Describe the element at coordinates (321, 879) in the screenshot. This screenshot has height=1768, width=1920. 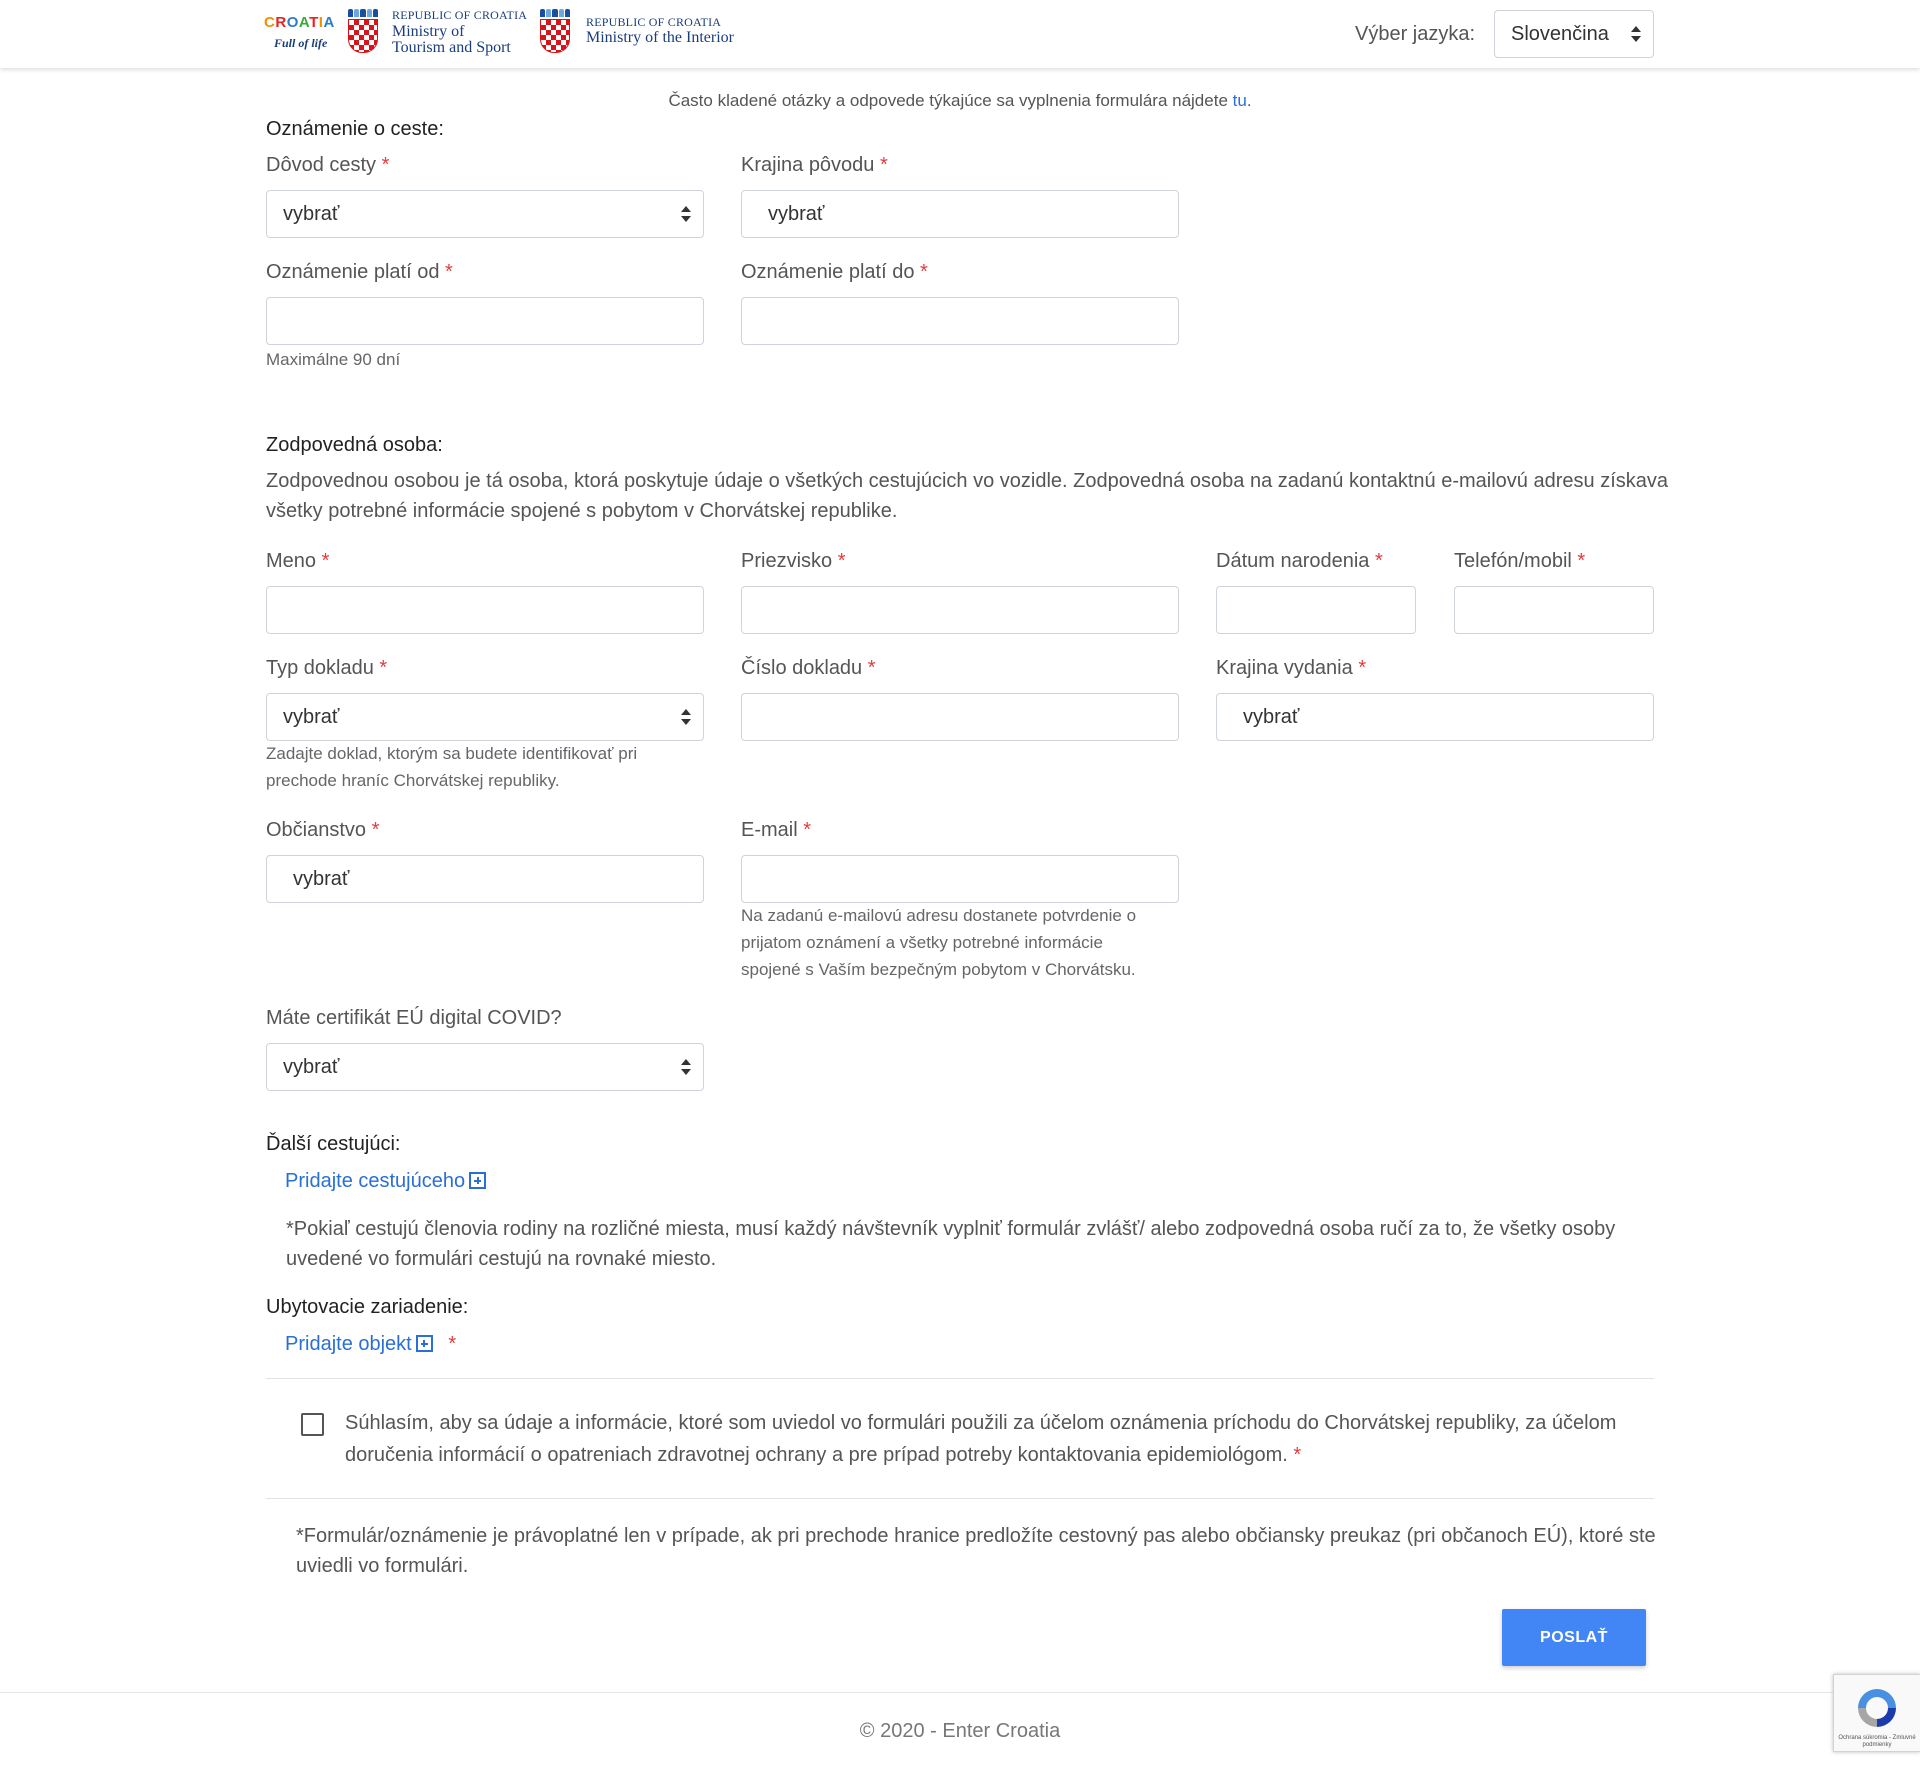
I see `citizenship-value: vybrať` at that location.